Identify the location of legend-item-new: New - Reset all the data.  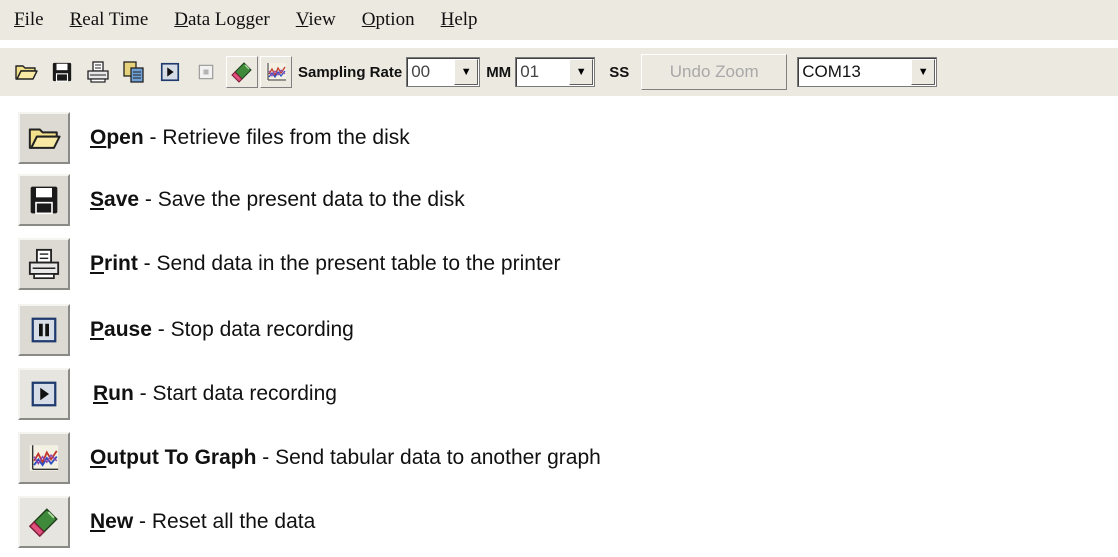
(166, 522).